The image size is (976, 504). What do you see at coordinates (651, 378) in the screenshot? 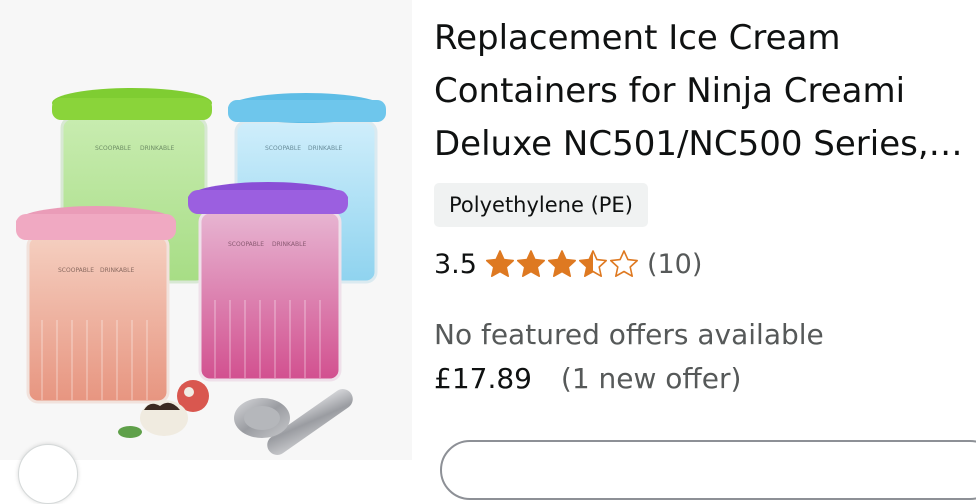
I see `new-offer-link: (1 new offer)` at bounding box center [651, 378].